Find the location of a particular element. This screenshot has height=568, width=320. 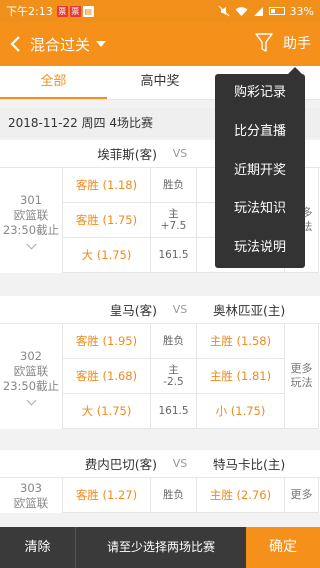

home-team: 特马卡比(主) is located at coordinates (249, 464).